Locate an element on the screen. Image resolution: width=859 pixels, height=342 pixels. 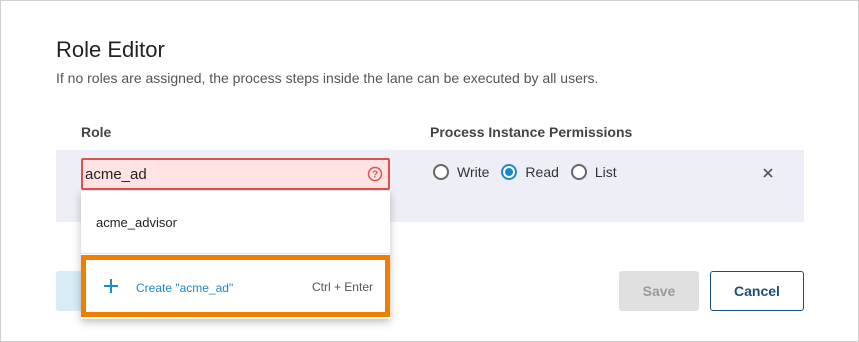
permission-radio-group: Write Read List is located at coordinates (531, 172).